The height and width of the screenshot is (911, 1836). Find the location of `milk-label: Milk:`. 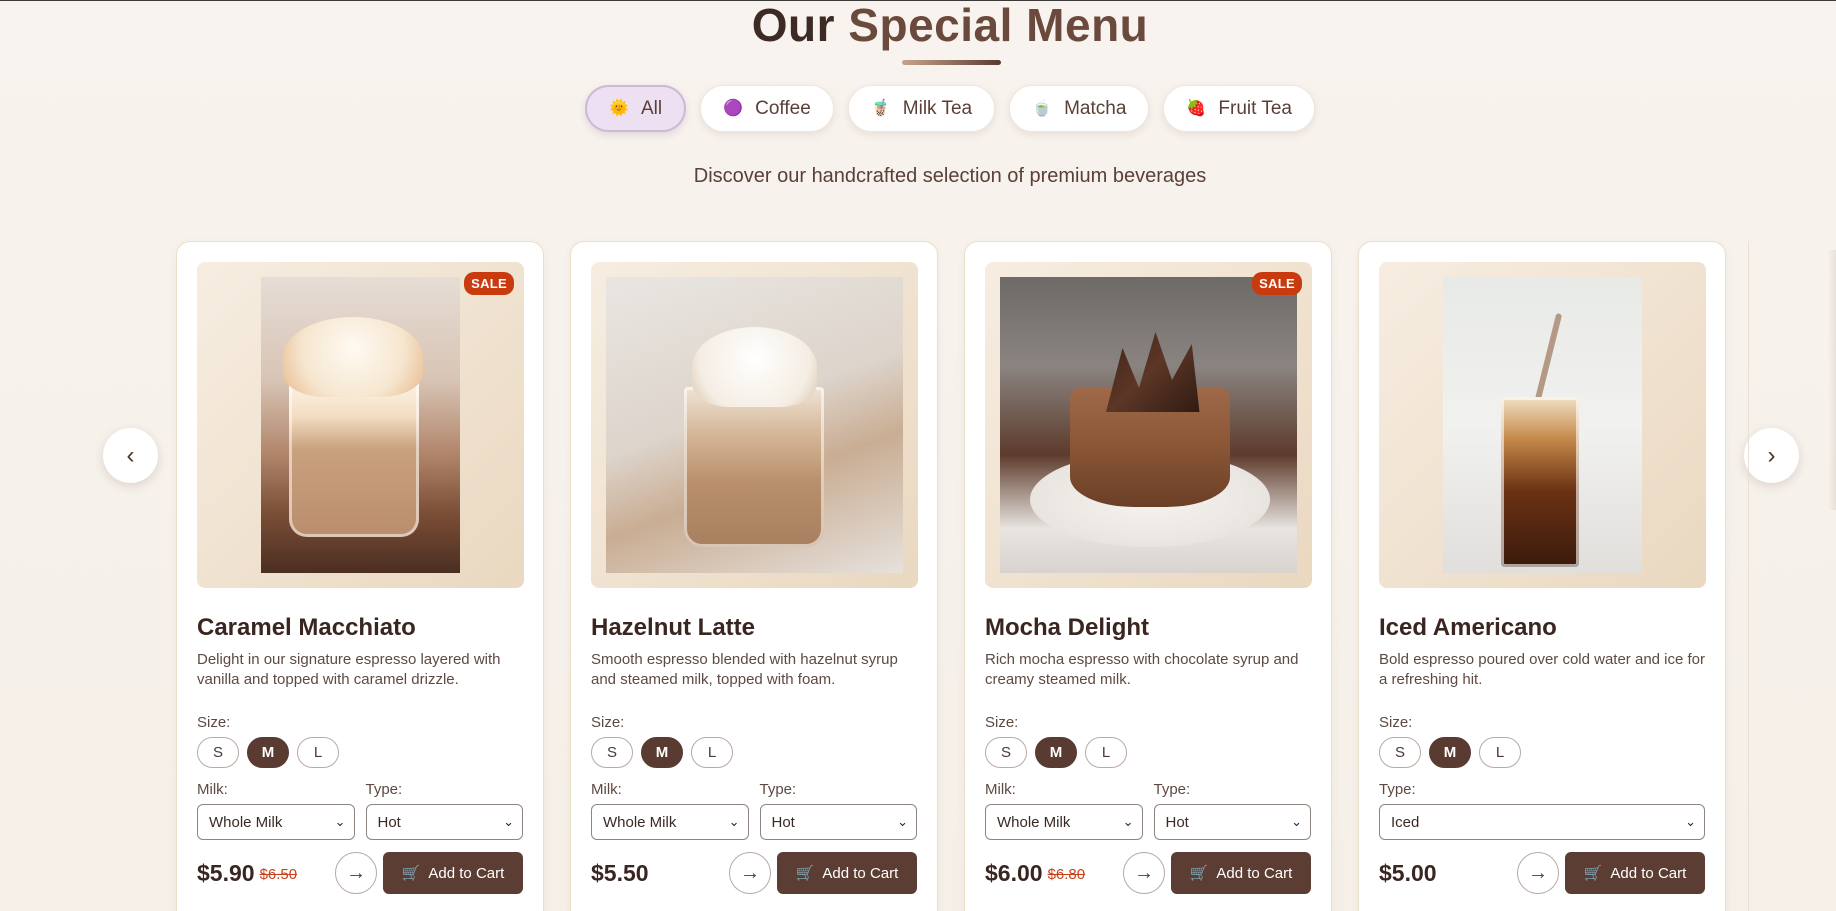

milk-label: Milk: is located at coordinates (1000, 789).